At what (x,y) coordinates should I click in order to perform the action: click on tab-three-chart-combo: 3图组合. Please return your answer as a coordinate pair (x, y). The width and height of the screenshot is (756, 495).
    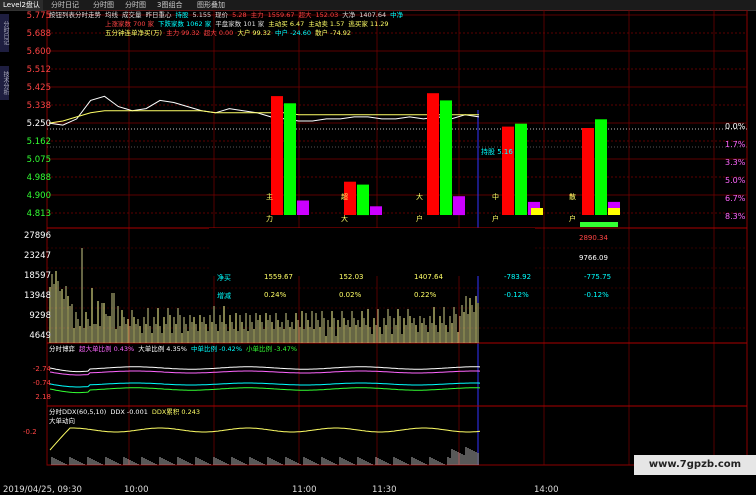
    Looking at the image, I should click on (169, 5).